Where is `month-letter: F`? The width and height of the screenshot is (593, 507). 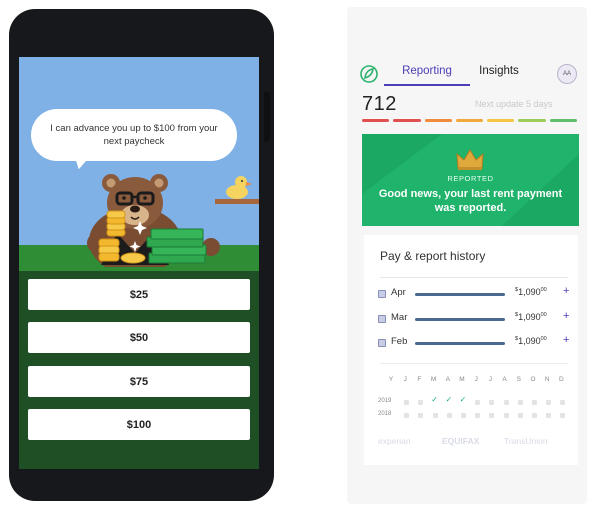 month-letter: F is located at coordinates (419, 379).